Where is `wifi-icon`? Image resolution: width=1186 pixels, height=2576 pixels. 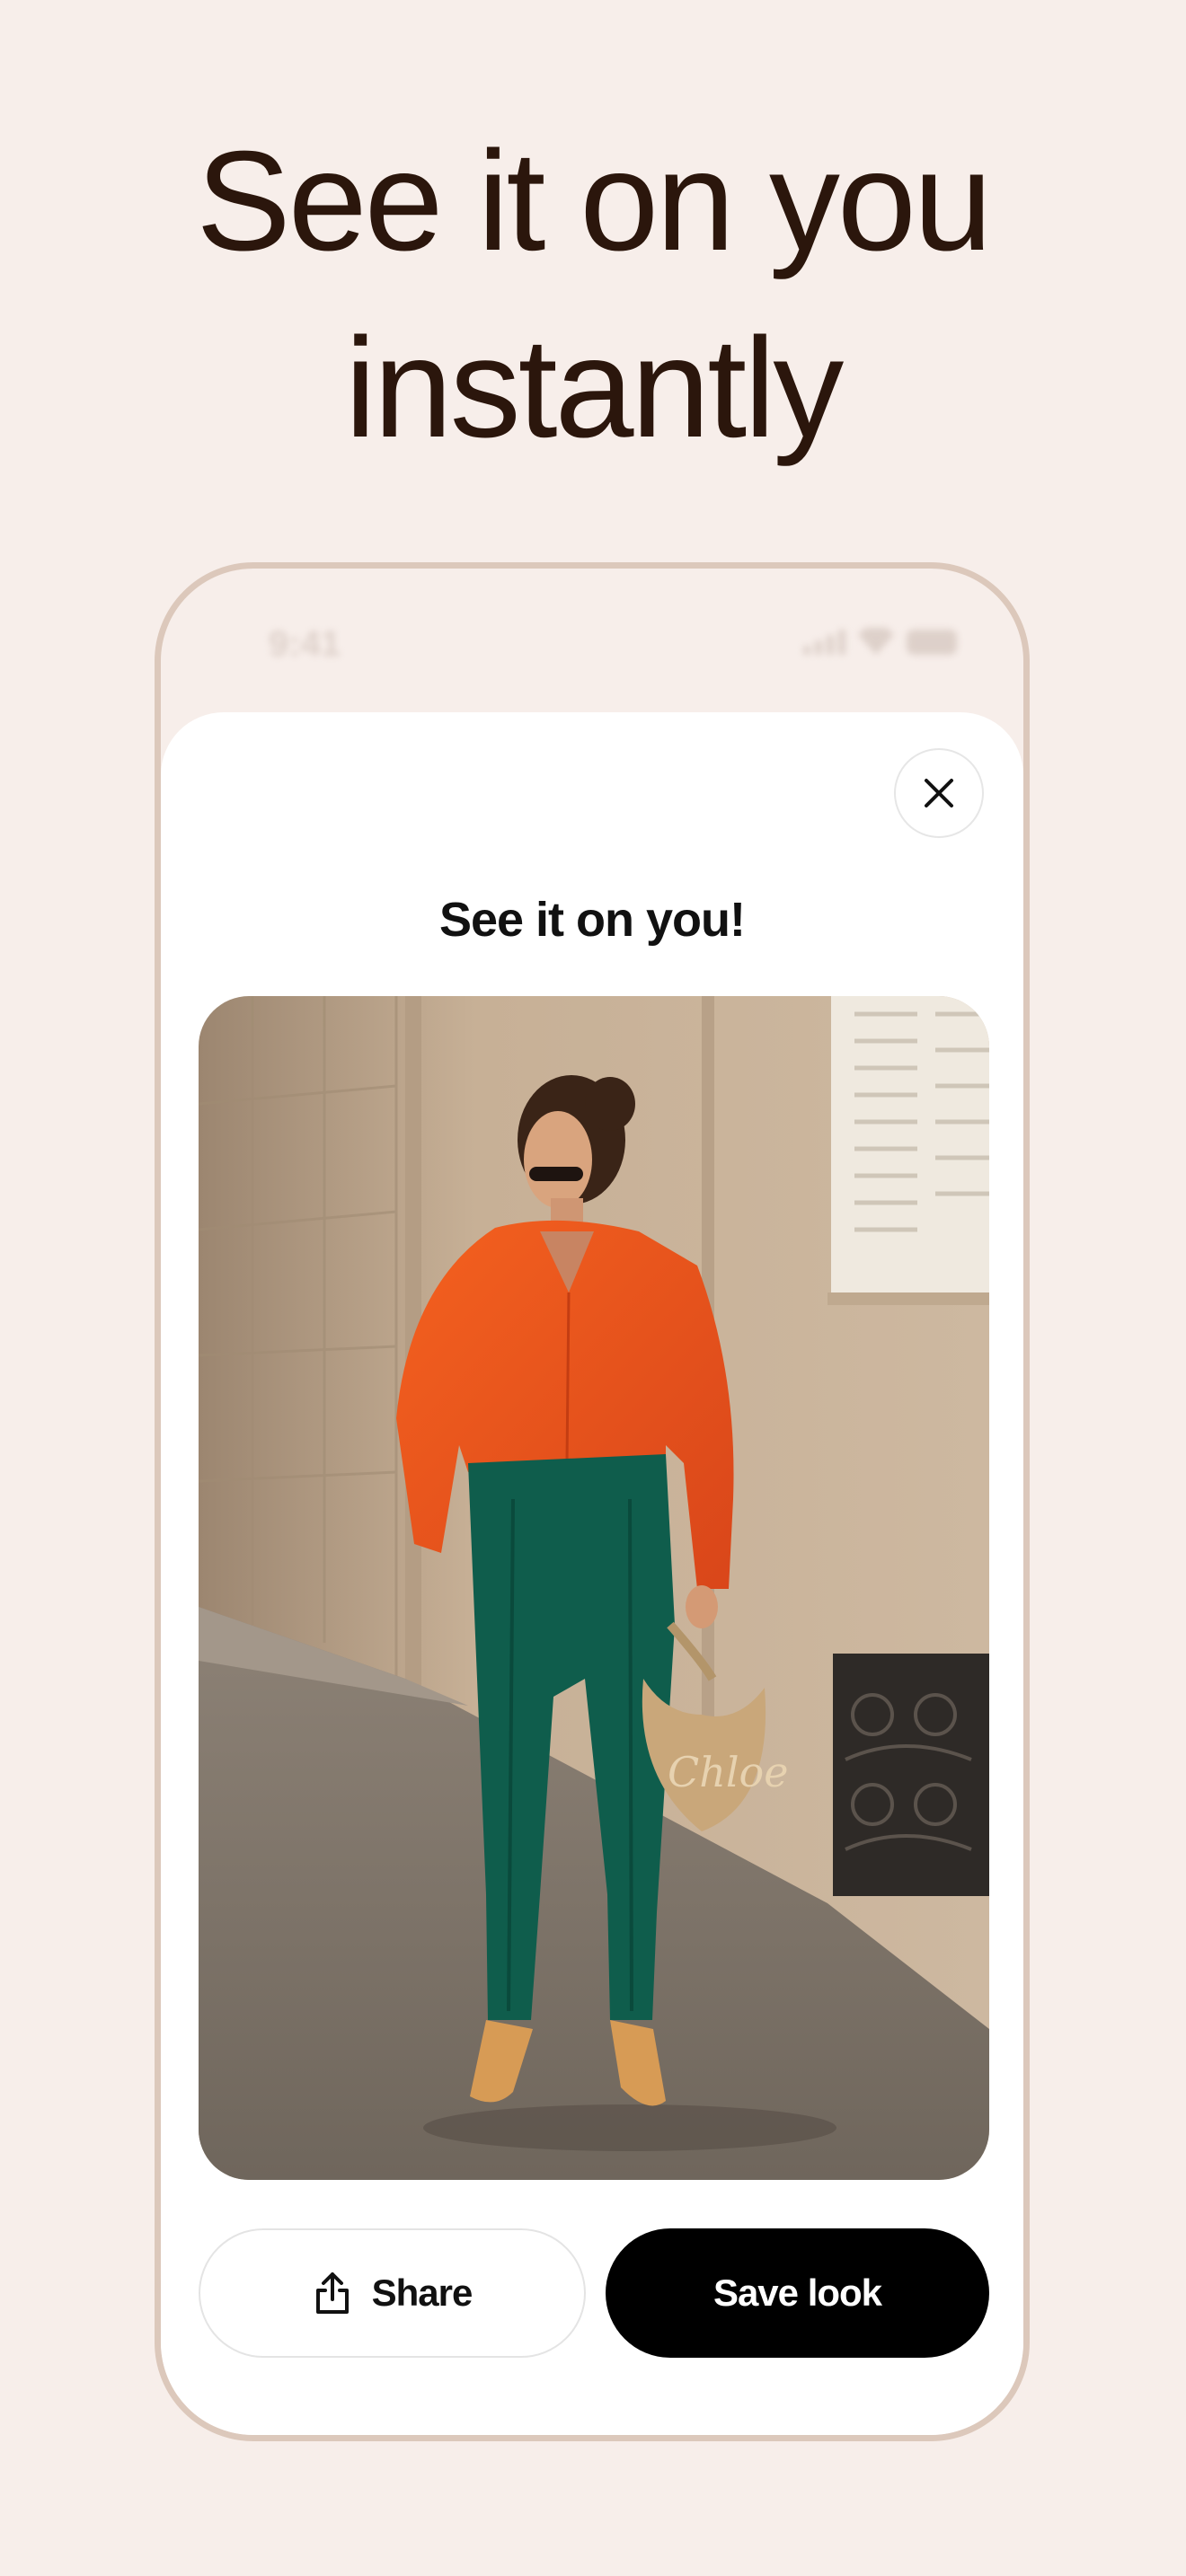
wifi-icon is located at coordinates (876, 641).